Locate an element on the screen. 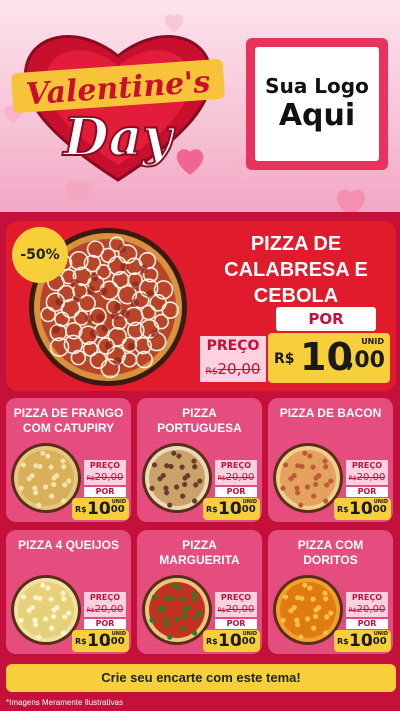  product-title: PIZZA MARGUERITA is located at coordinates (199, 553).